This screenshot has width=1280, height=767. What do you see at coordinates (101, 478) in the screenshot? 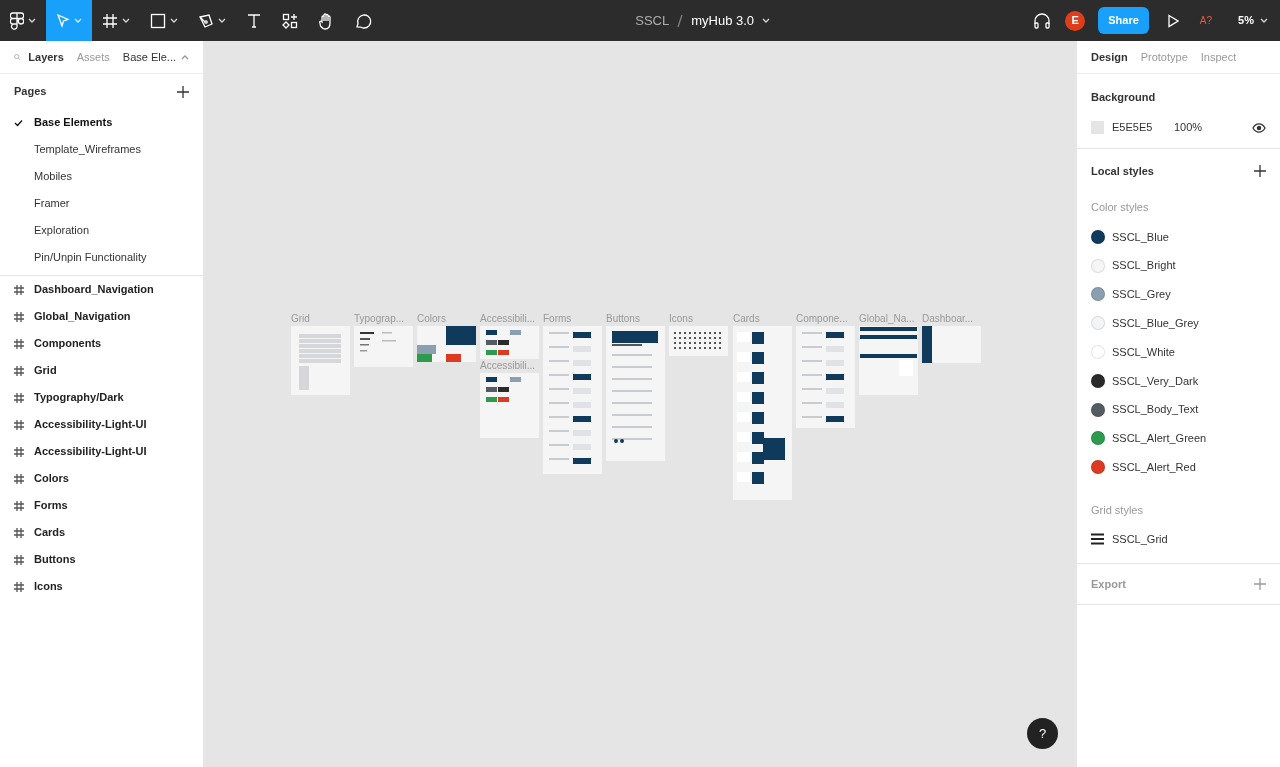
I see `layer-item: Colors` at bounding box center [101, 478].